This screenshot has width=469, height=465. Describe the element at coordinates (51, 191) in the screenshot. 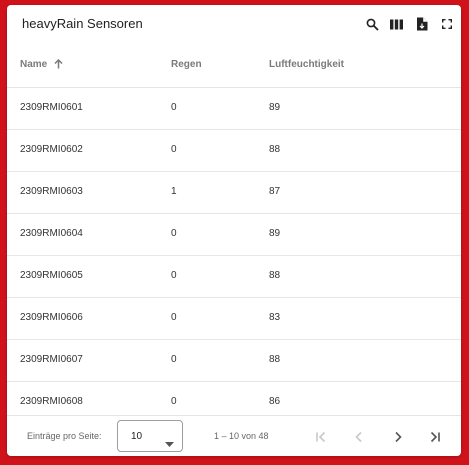

I see `cell-name: 2309RMI0603` at that location.